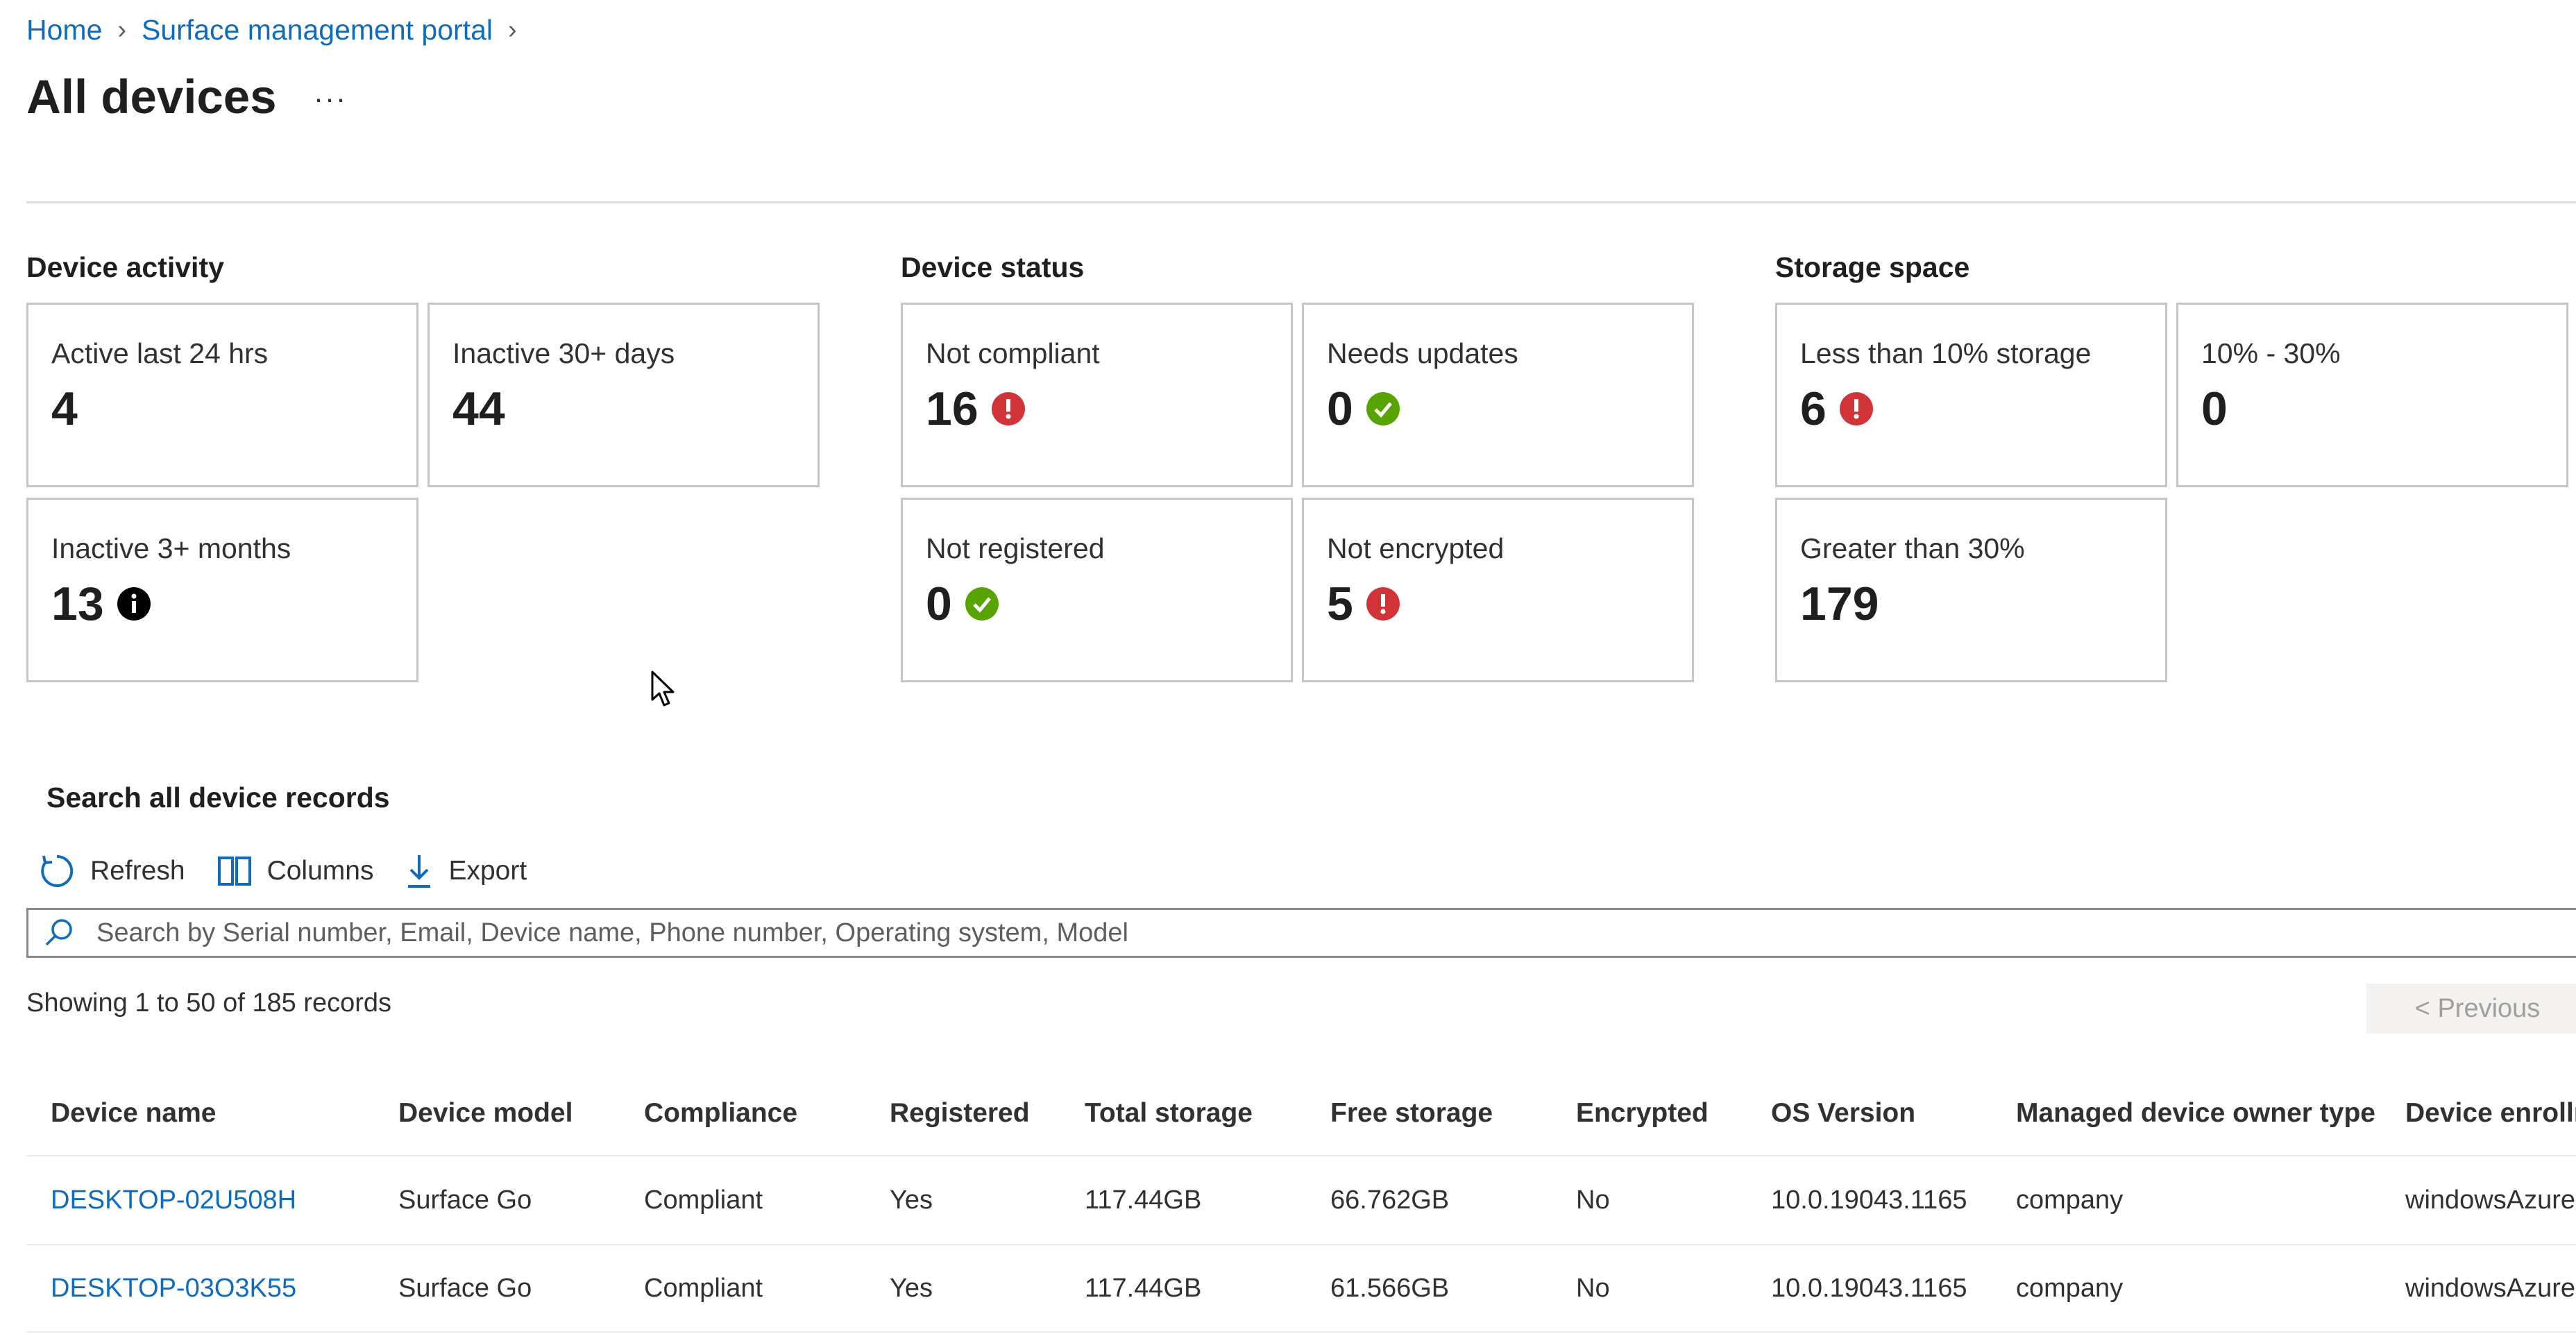  I want to click on card-inactive-3-months: Inactive 3+ months 13, so click(222, 590).